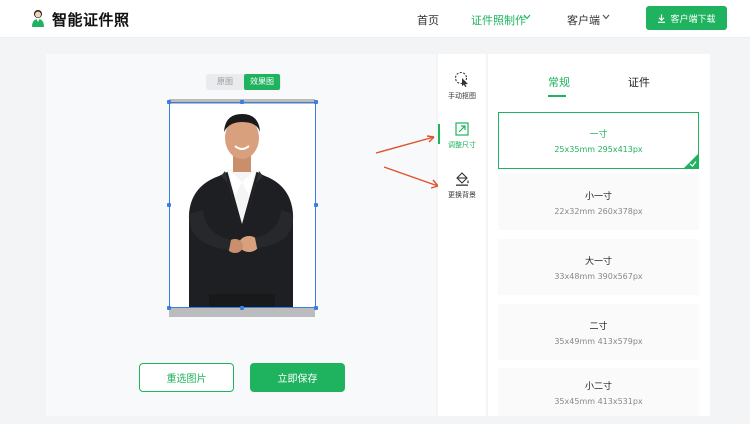  I want to click on size-name: 小二寸, so click(598, 386).